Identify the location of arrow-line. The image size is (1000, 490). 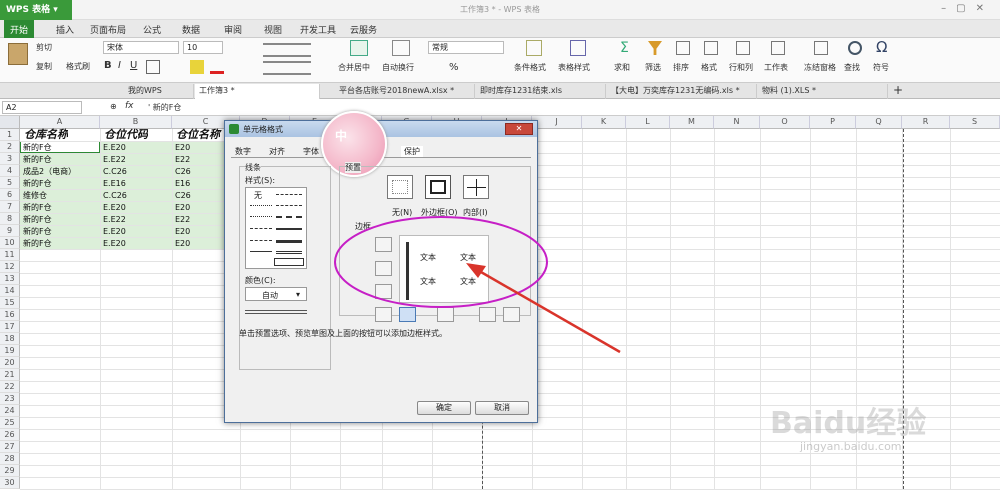
(547, 310).